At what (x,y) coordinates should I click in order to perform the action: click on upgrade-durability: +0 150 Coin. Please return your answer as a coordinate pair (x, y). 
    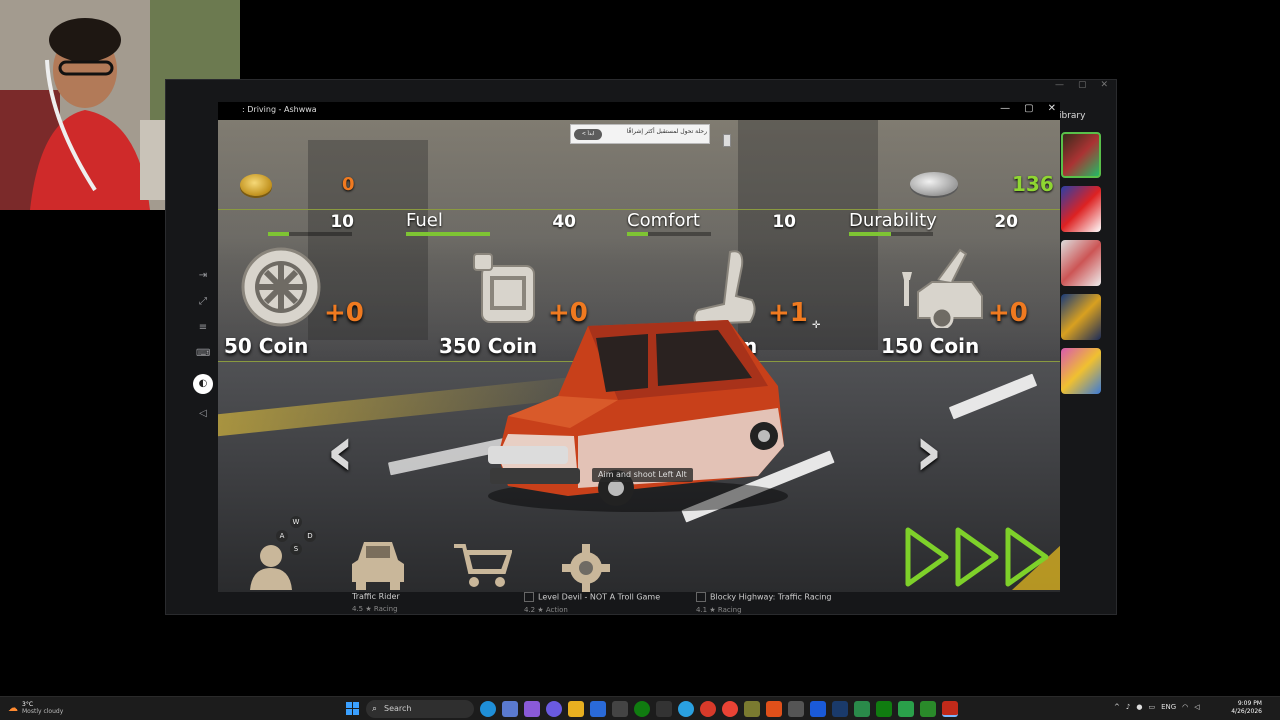
    Looking at the image, I should click on (966, 302).